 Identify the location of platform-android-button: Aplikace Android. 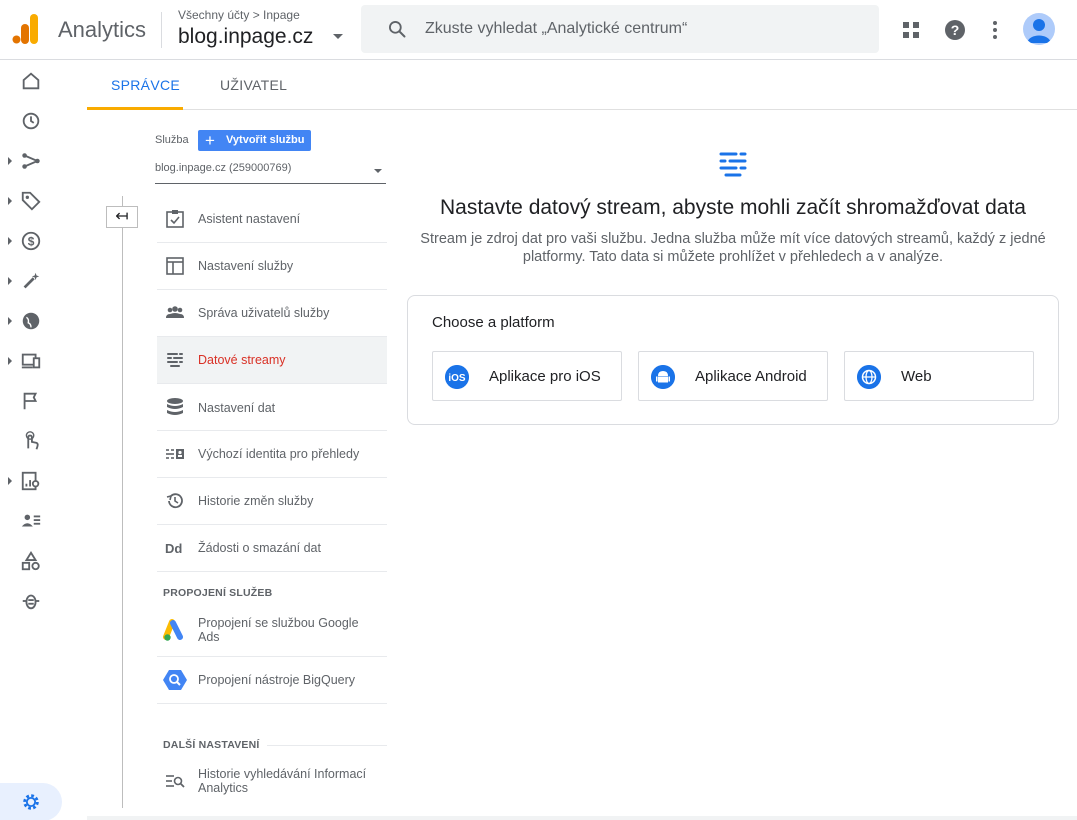
(733, 376).